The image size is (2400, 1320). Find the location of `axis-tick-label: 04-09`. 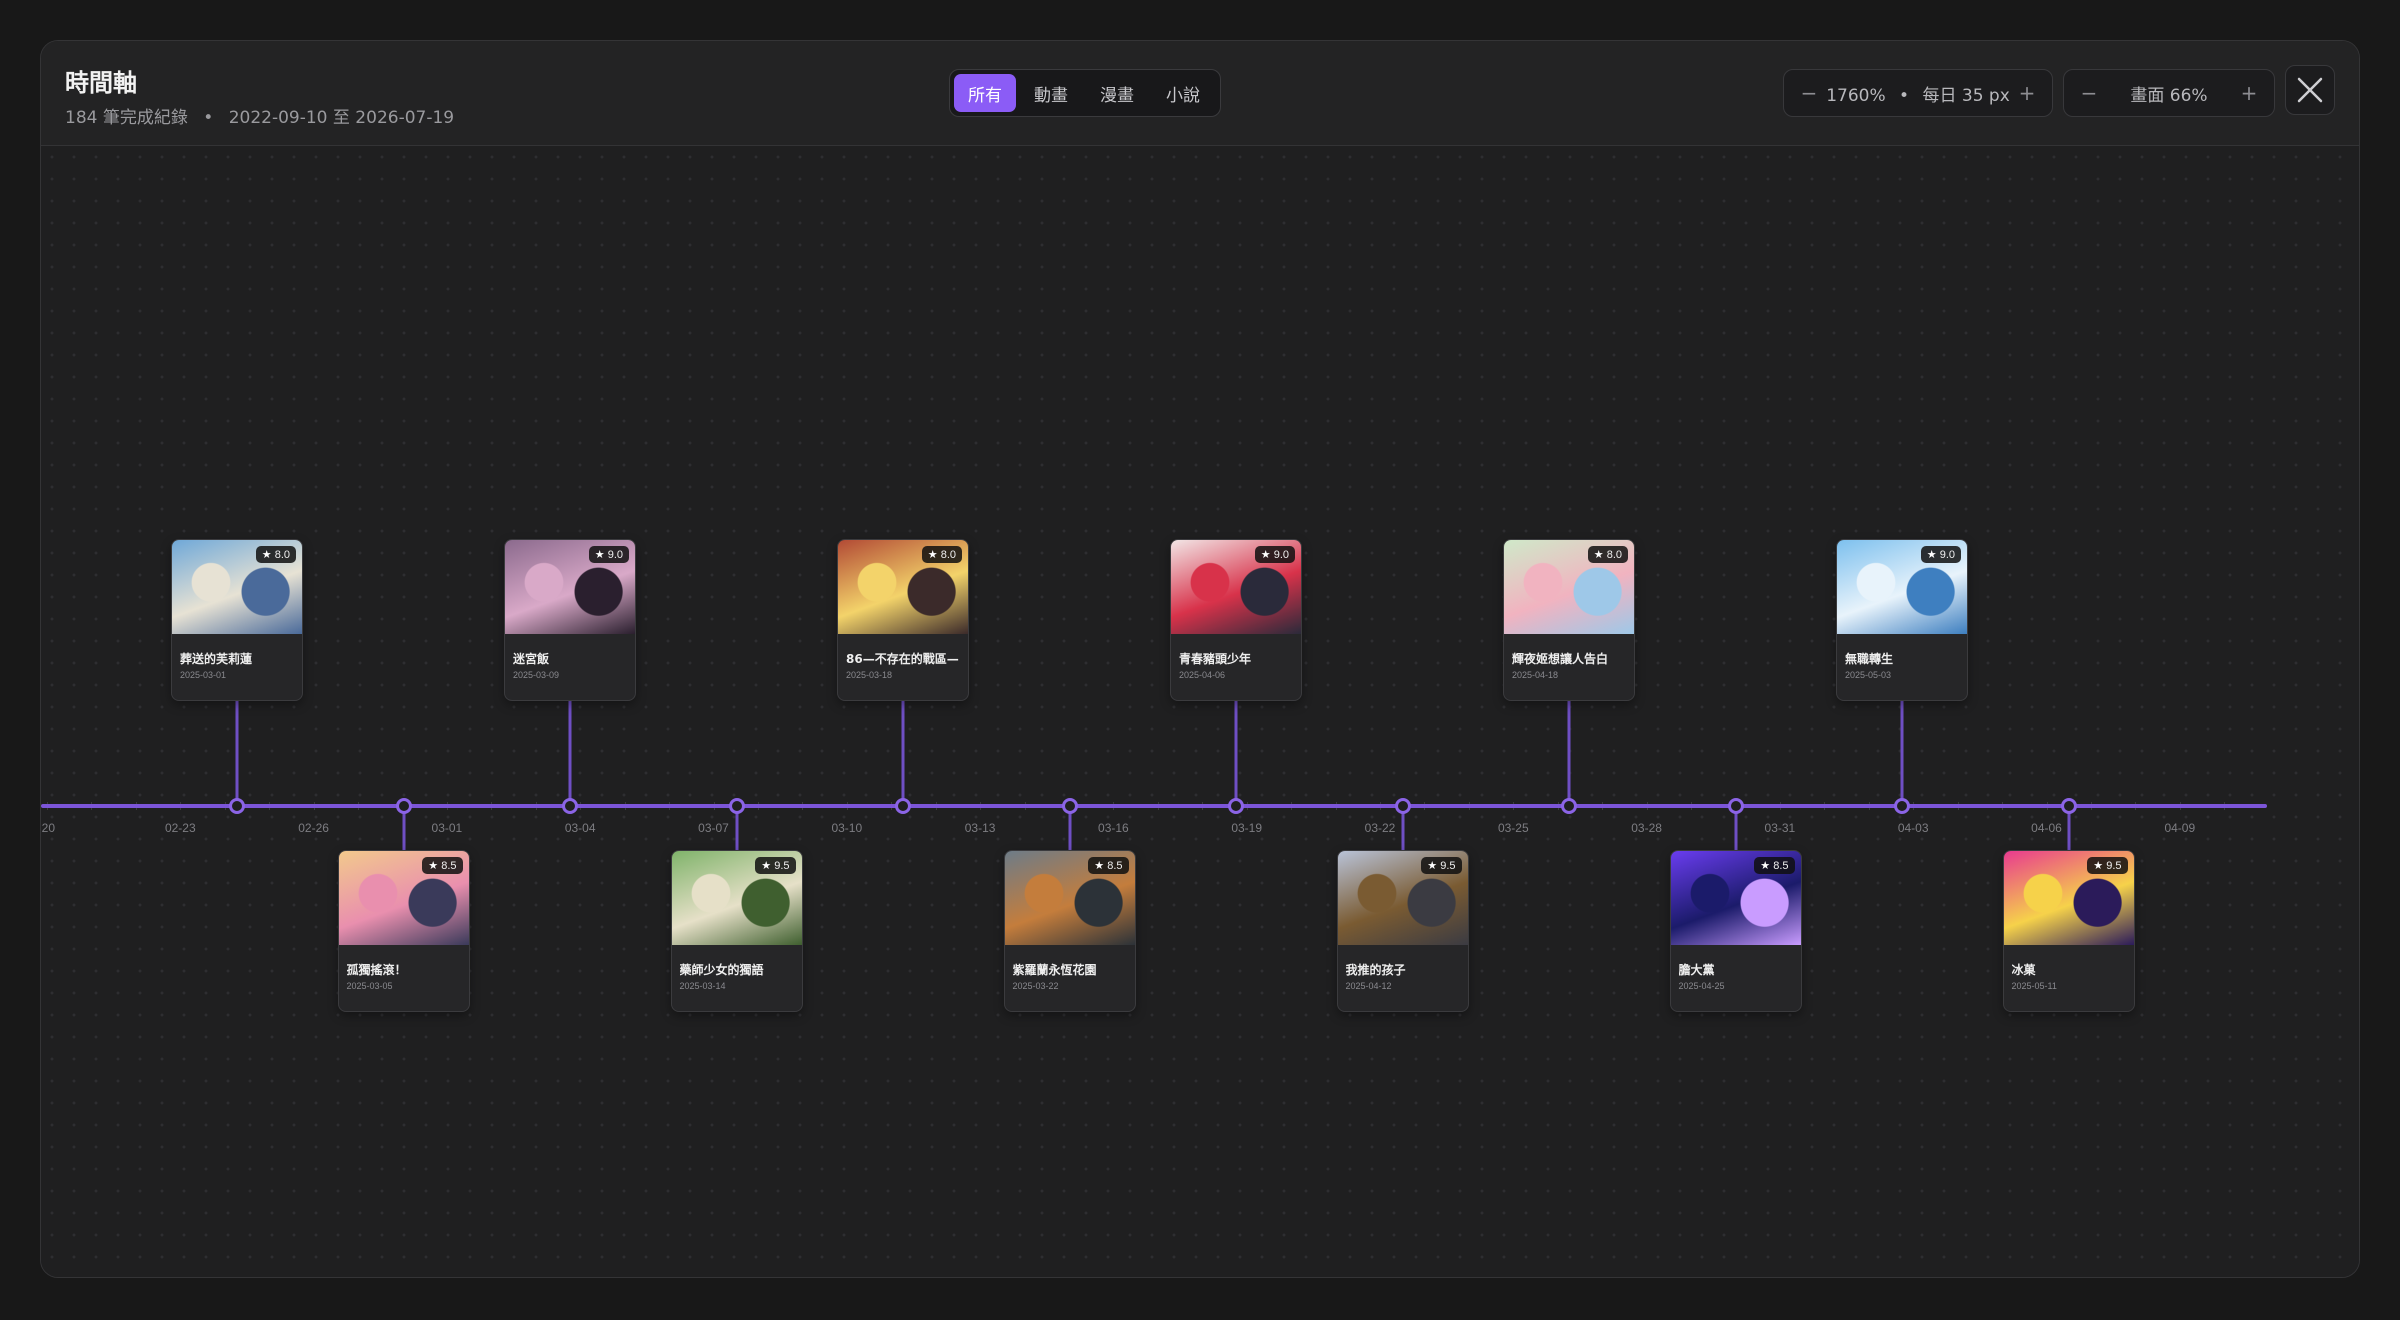

axis-tick-label: 04-09 is located at coordinates (2180, 828).